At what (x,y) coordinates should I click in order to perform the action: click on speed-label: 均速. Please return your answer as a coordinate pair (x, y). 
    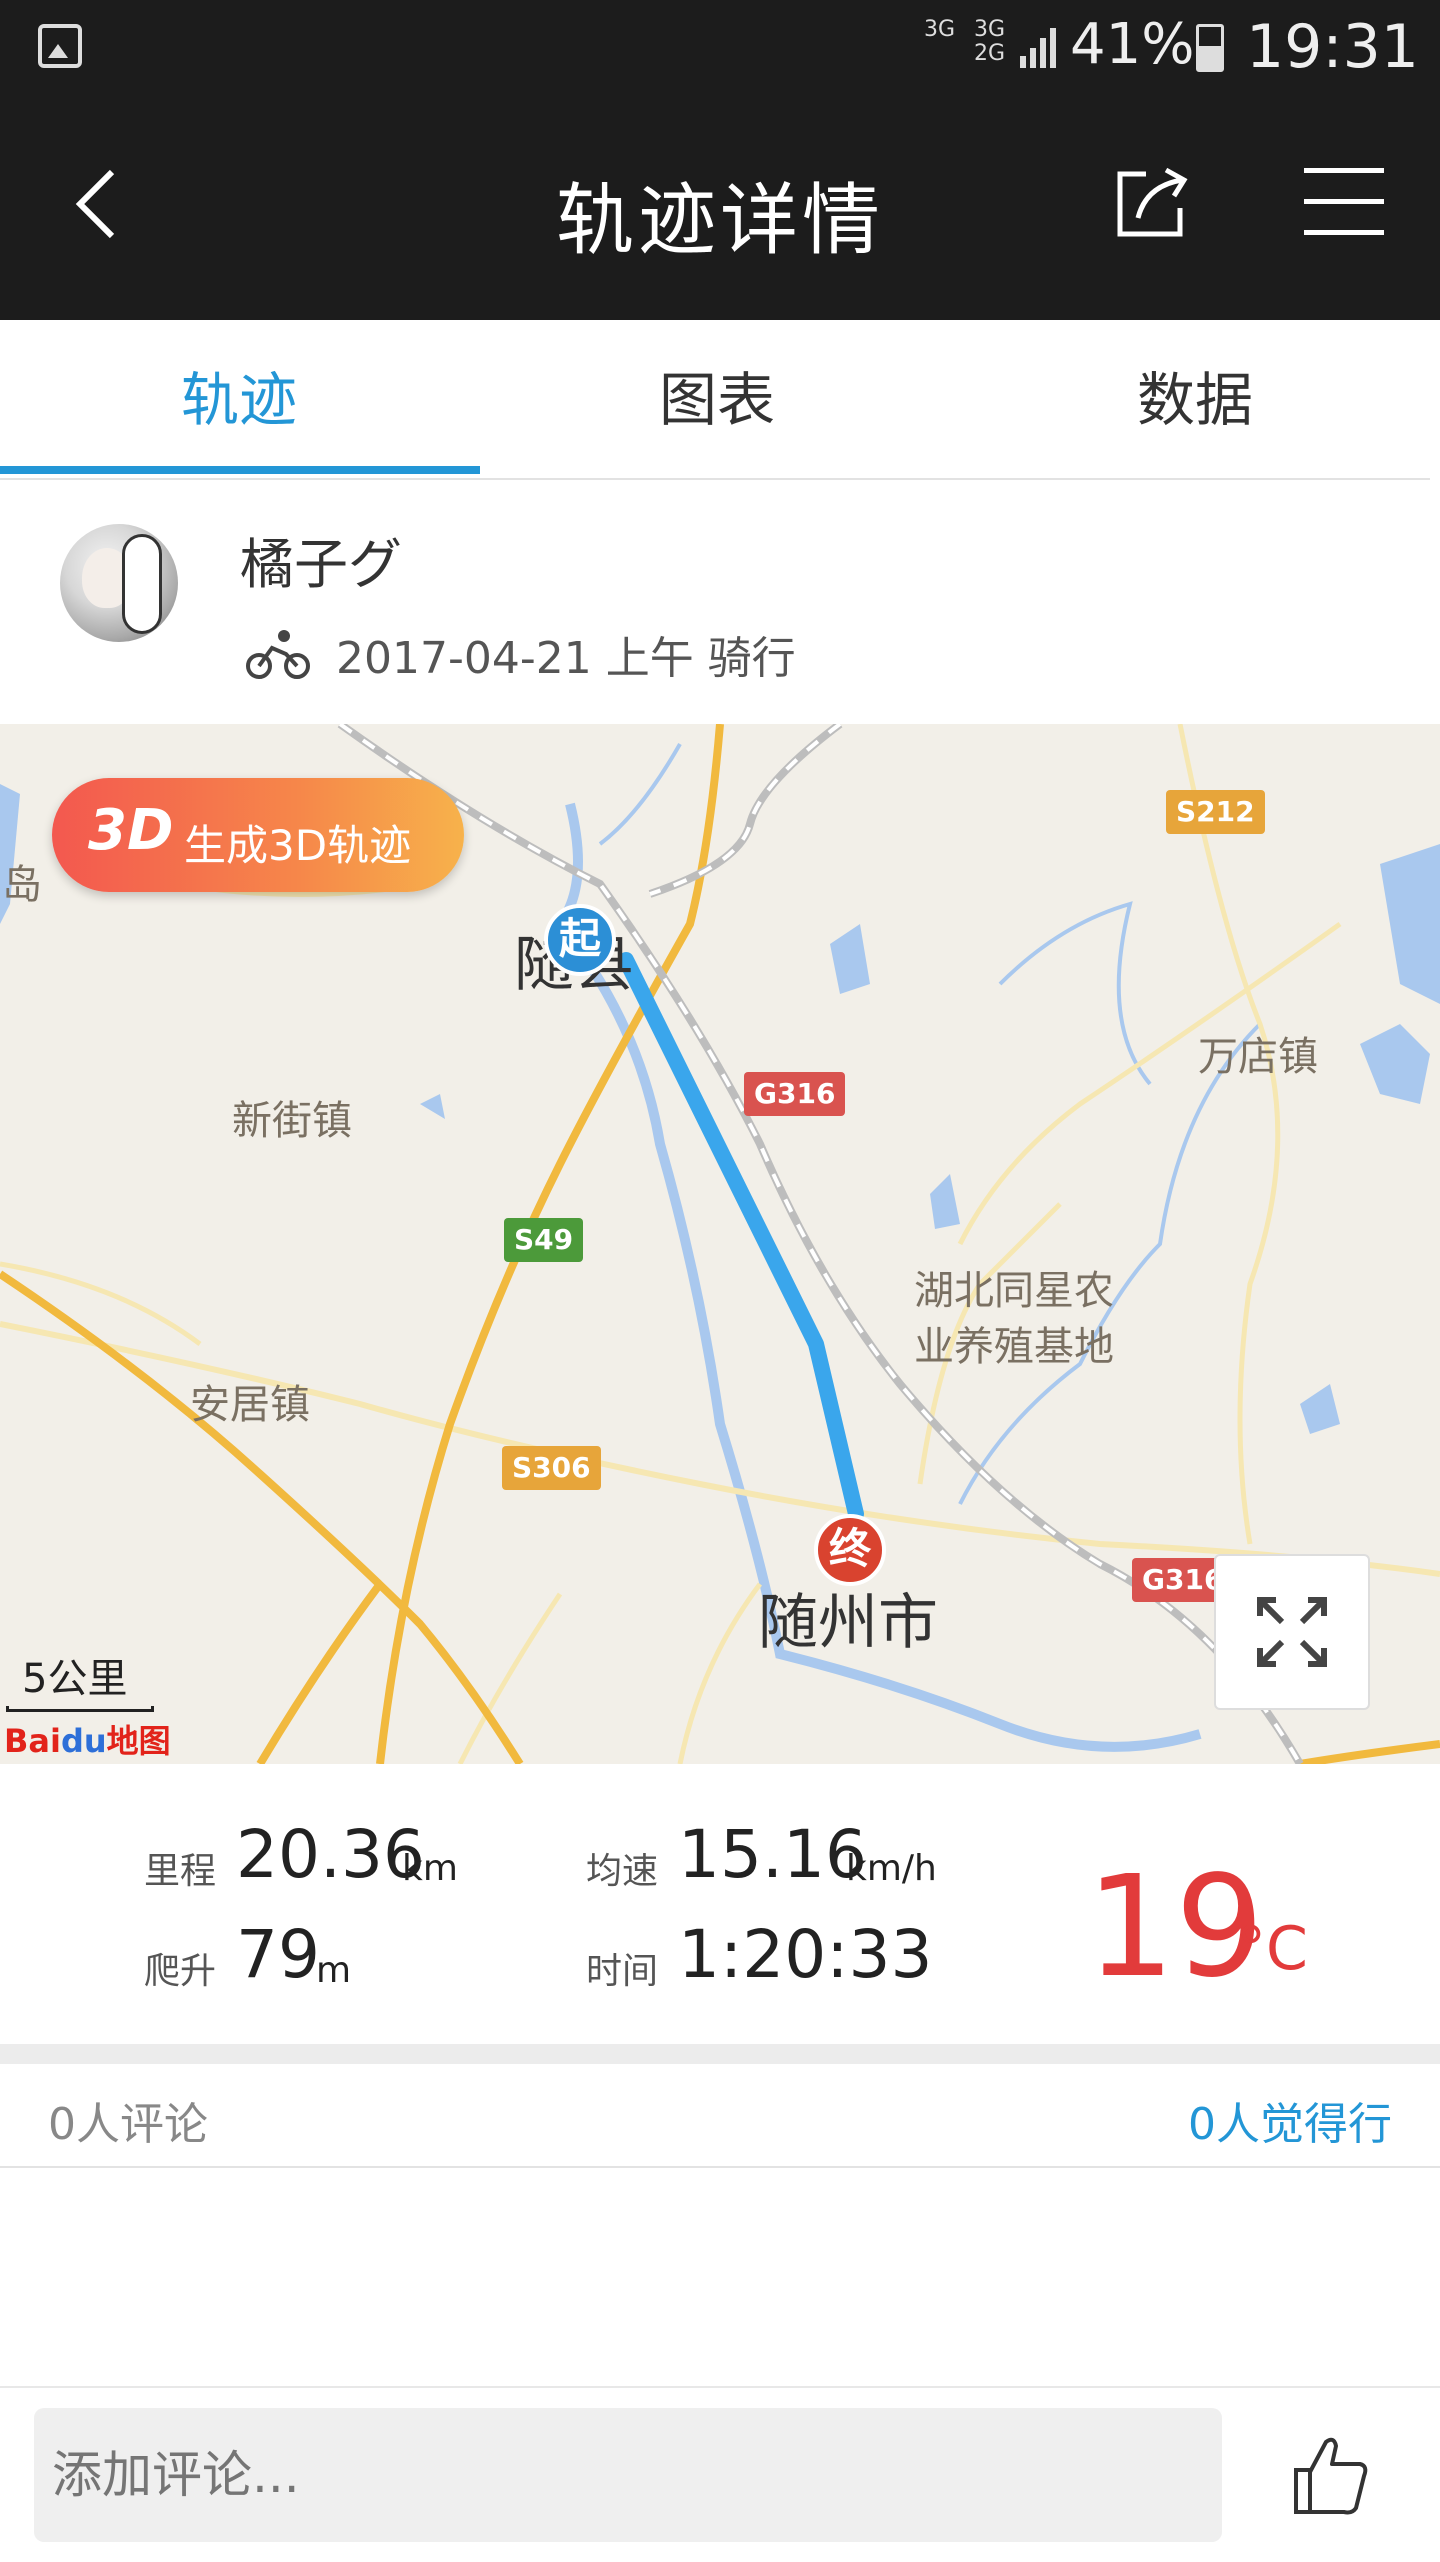
    Looking at the image, I should click on (622, 1871).